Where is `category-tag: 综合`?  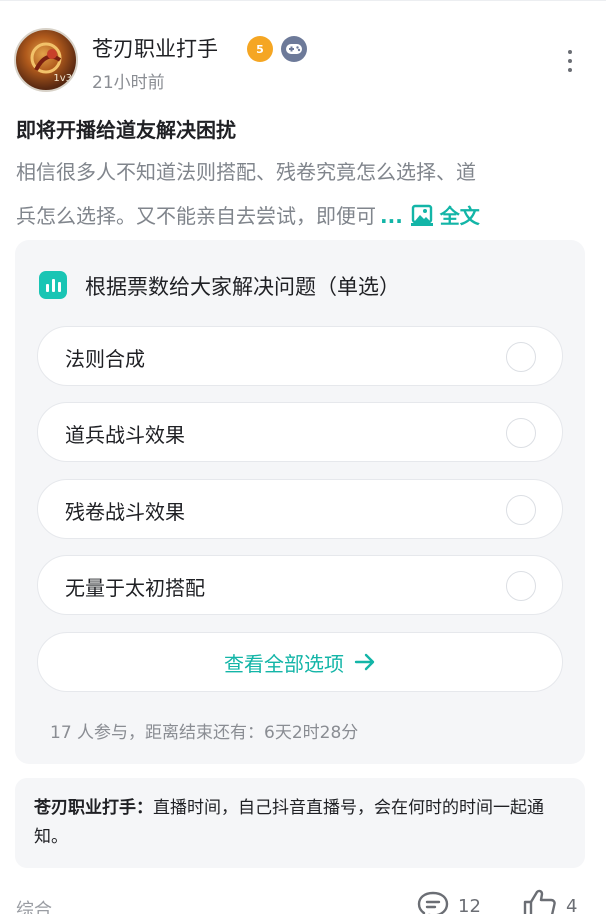
category-tag: 综合 is located at coordinates (34, 905).